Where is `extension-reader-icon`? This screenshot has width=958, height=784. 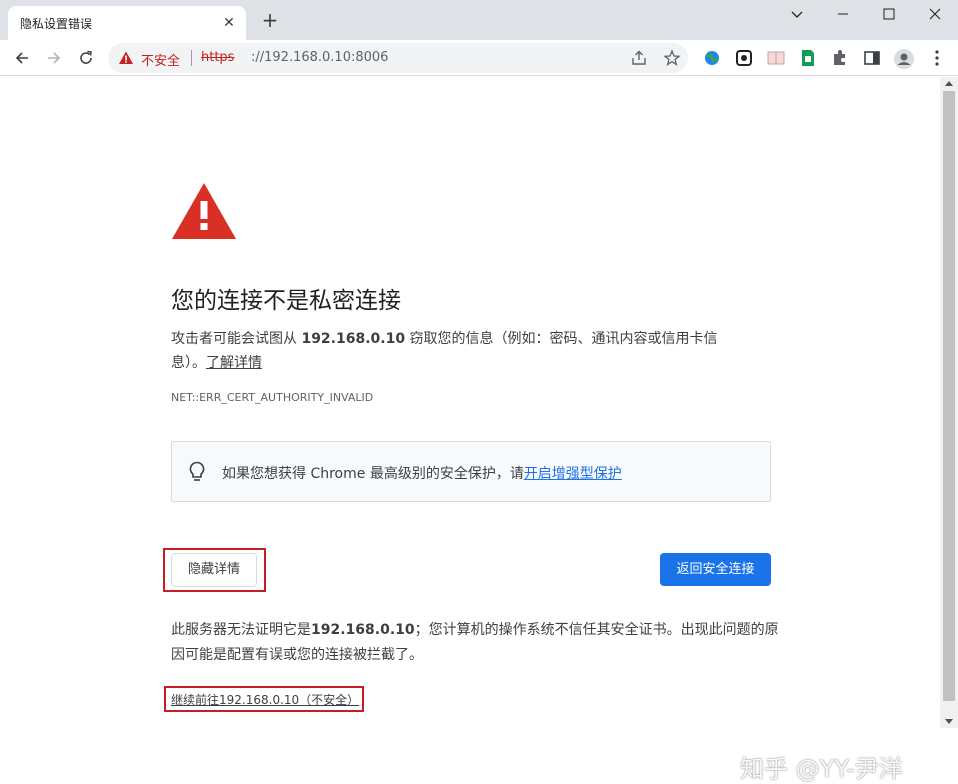
extension-reader-icon is located at coordinates (776, 58).